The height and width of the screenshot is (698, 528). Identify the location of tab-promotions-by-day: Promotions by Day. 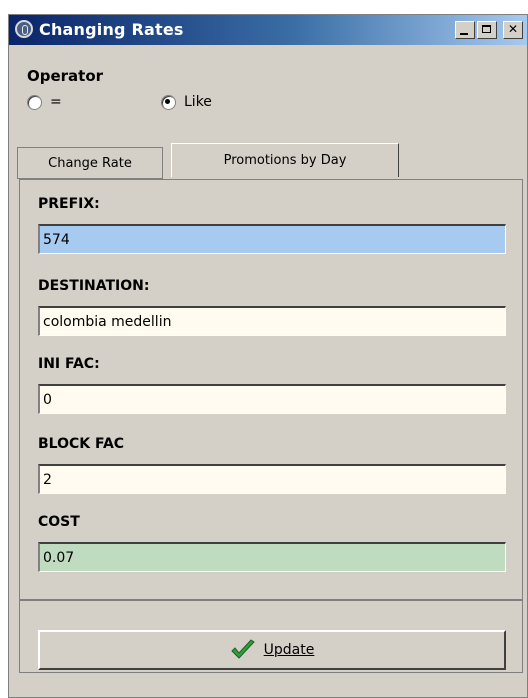
(285, 160).